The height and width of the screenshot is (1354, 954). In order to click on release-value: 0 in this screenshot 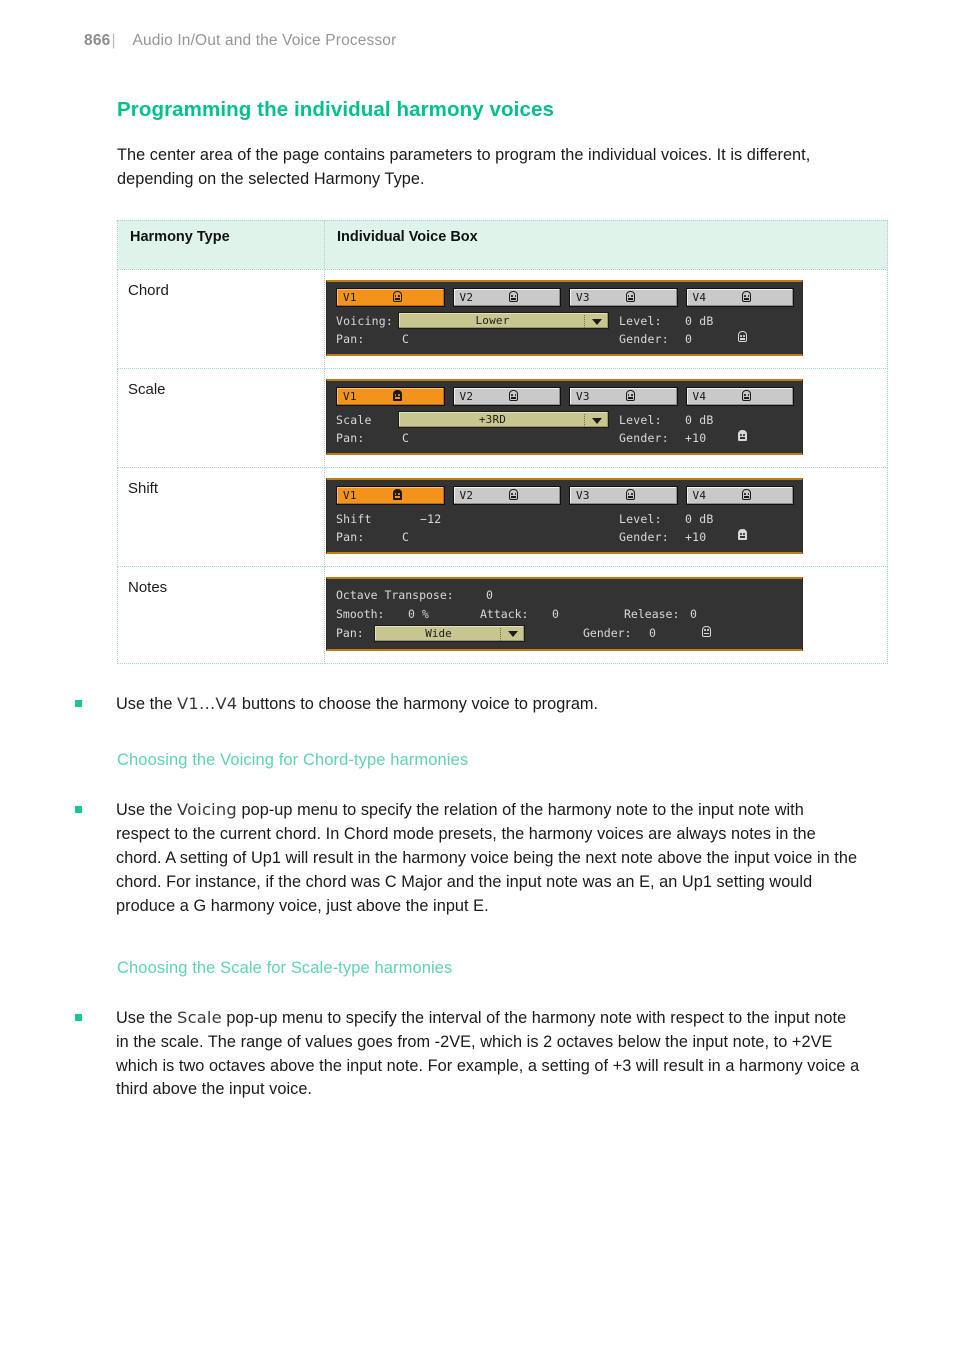, I will do `click(693, 614)`.